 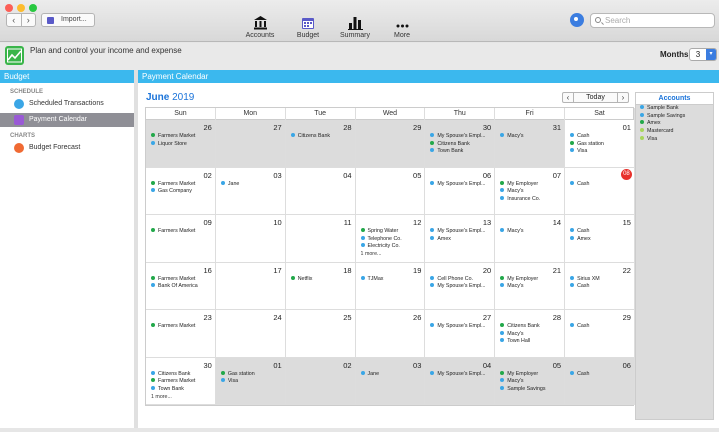 What do you see at coordinates (181, 334) in the screenshot?
I see `calendar-day: 23 Farmers Market` at bounding box center [181, 334].